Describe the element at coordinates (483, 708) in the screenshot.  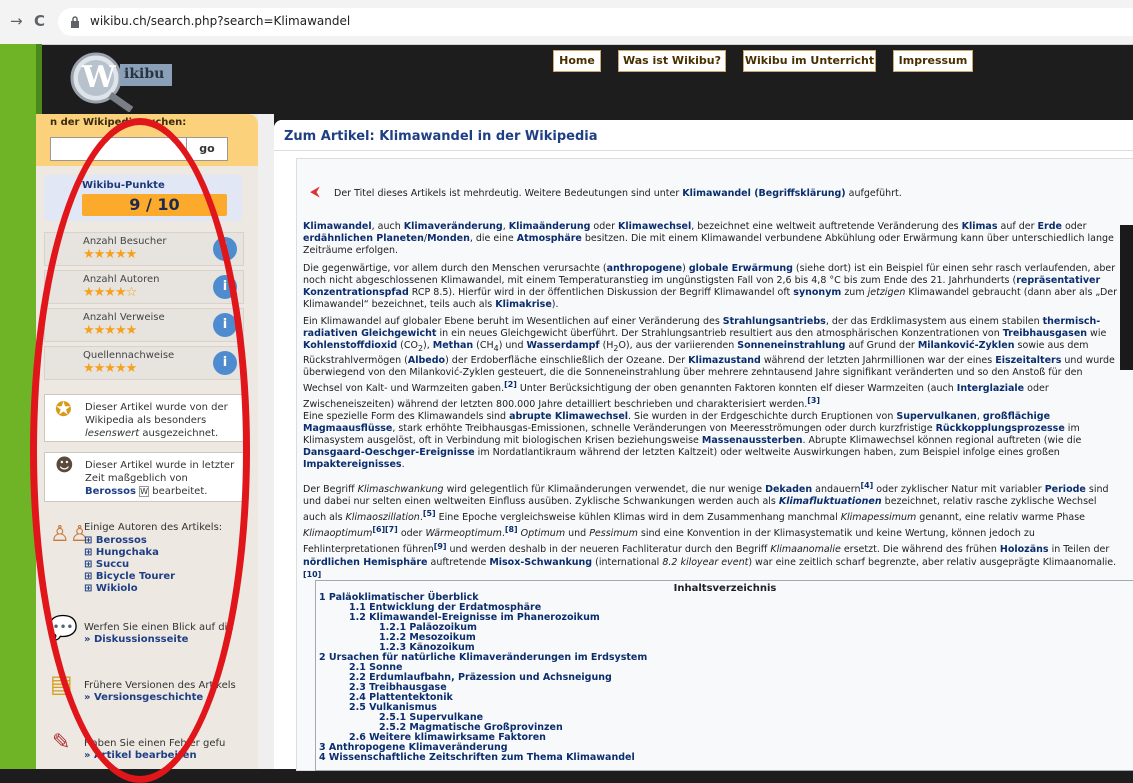
I see `toc-item: 2.5 Vulkanismus` at that location.